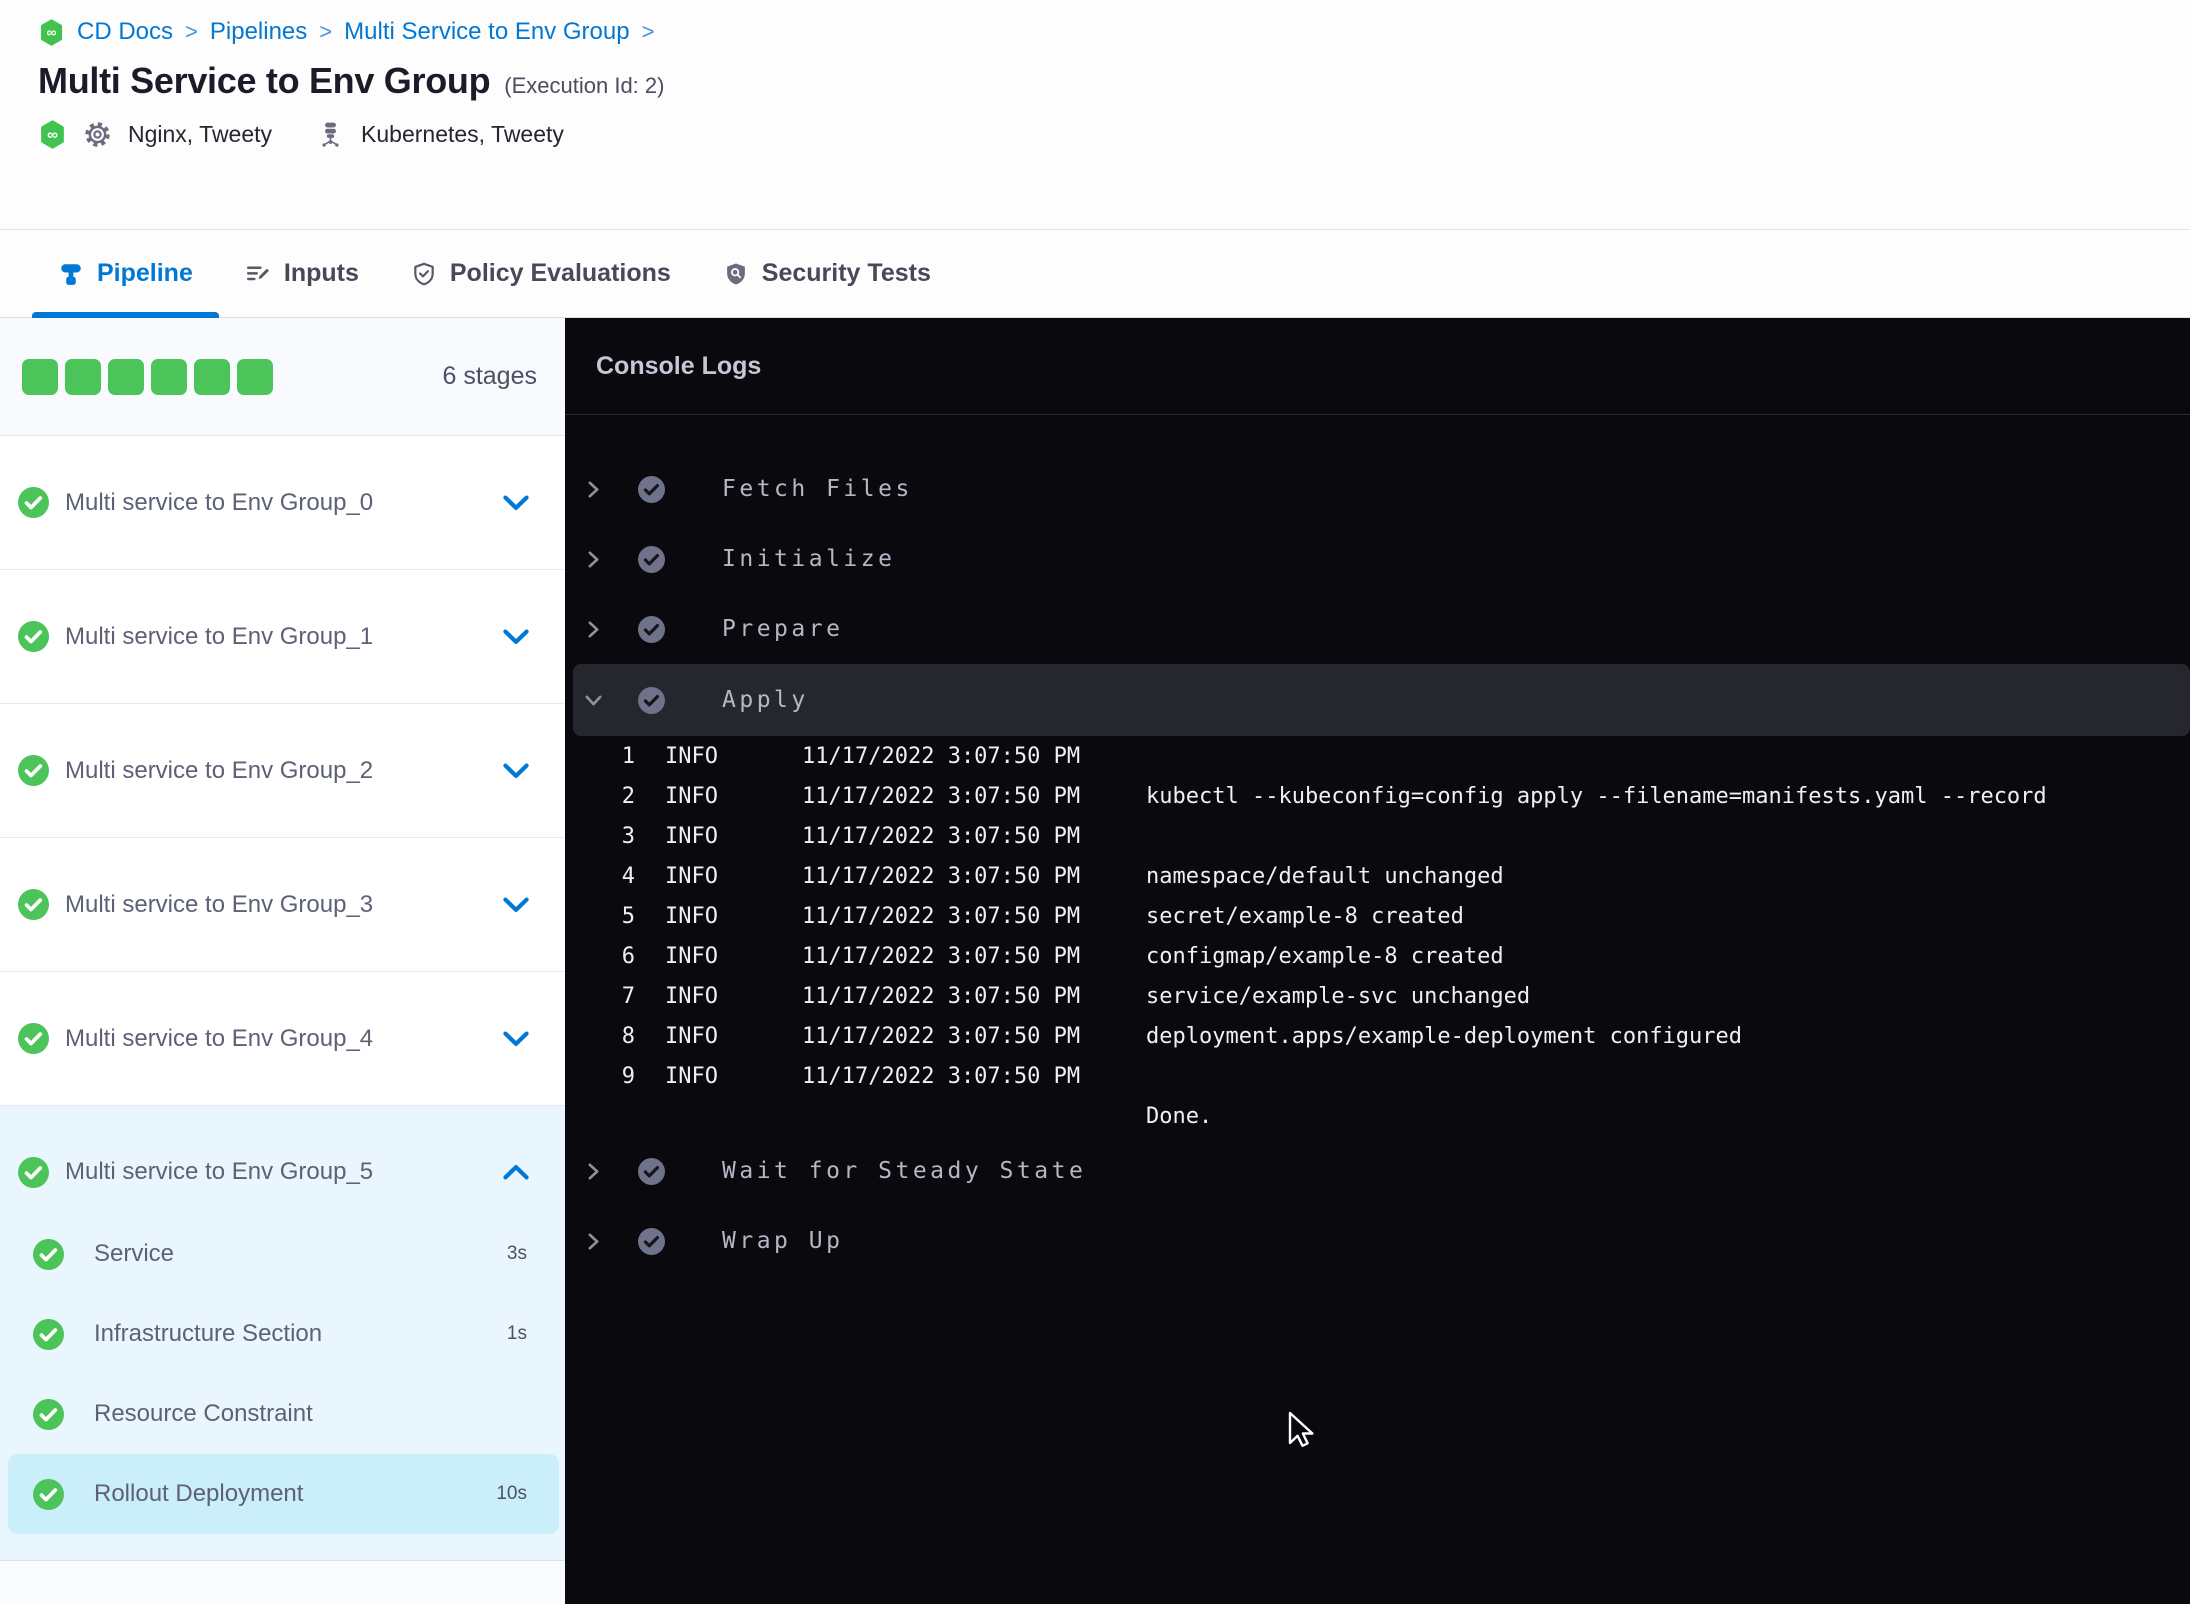  I want to click on step-row: Rollout Deployment 10s, so click(283, 1494).